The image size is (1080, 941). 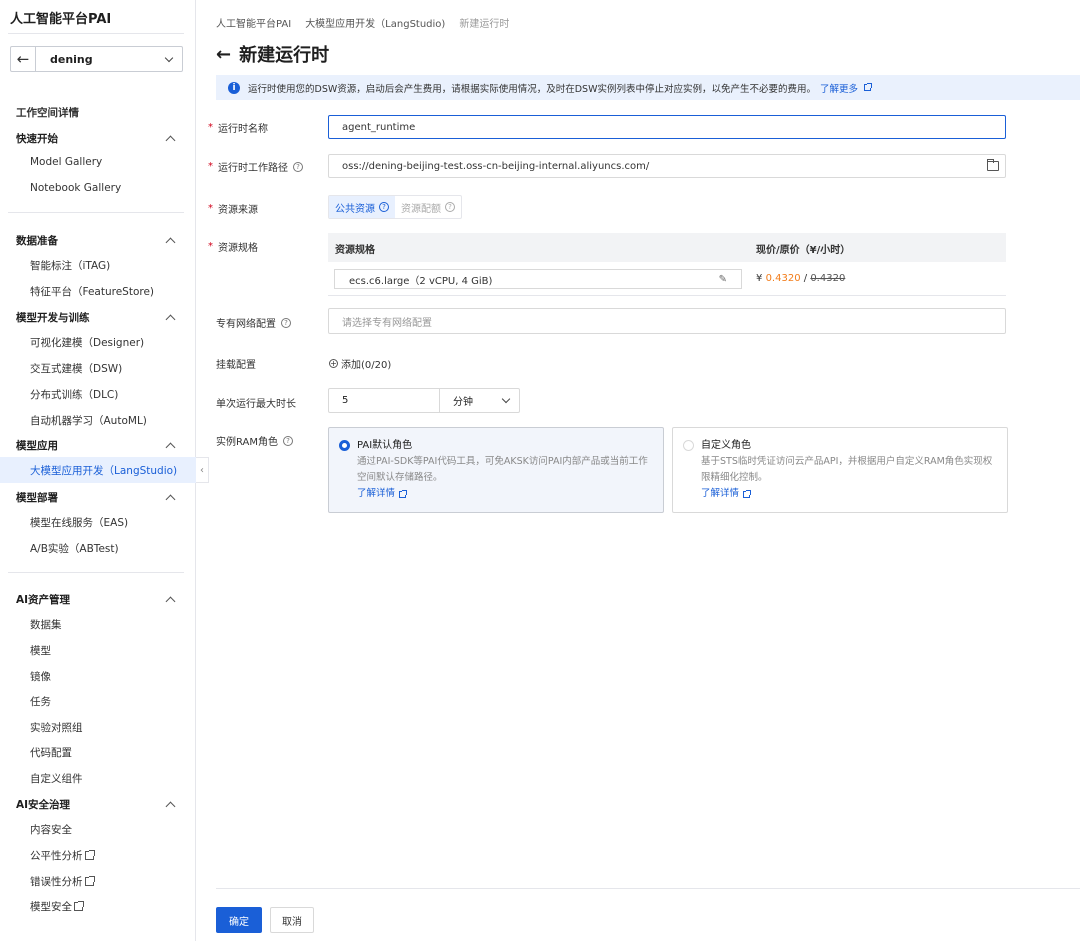 I want to click on name-label: * 运行时名称, so click(x=238, y=128).